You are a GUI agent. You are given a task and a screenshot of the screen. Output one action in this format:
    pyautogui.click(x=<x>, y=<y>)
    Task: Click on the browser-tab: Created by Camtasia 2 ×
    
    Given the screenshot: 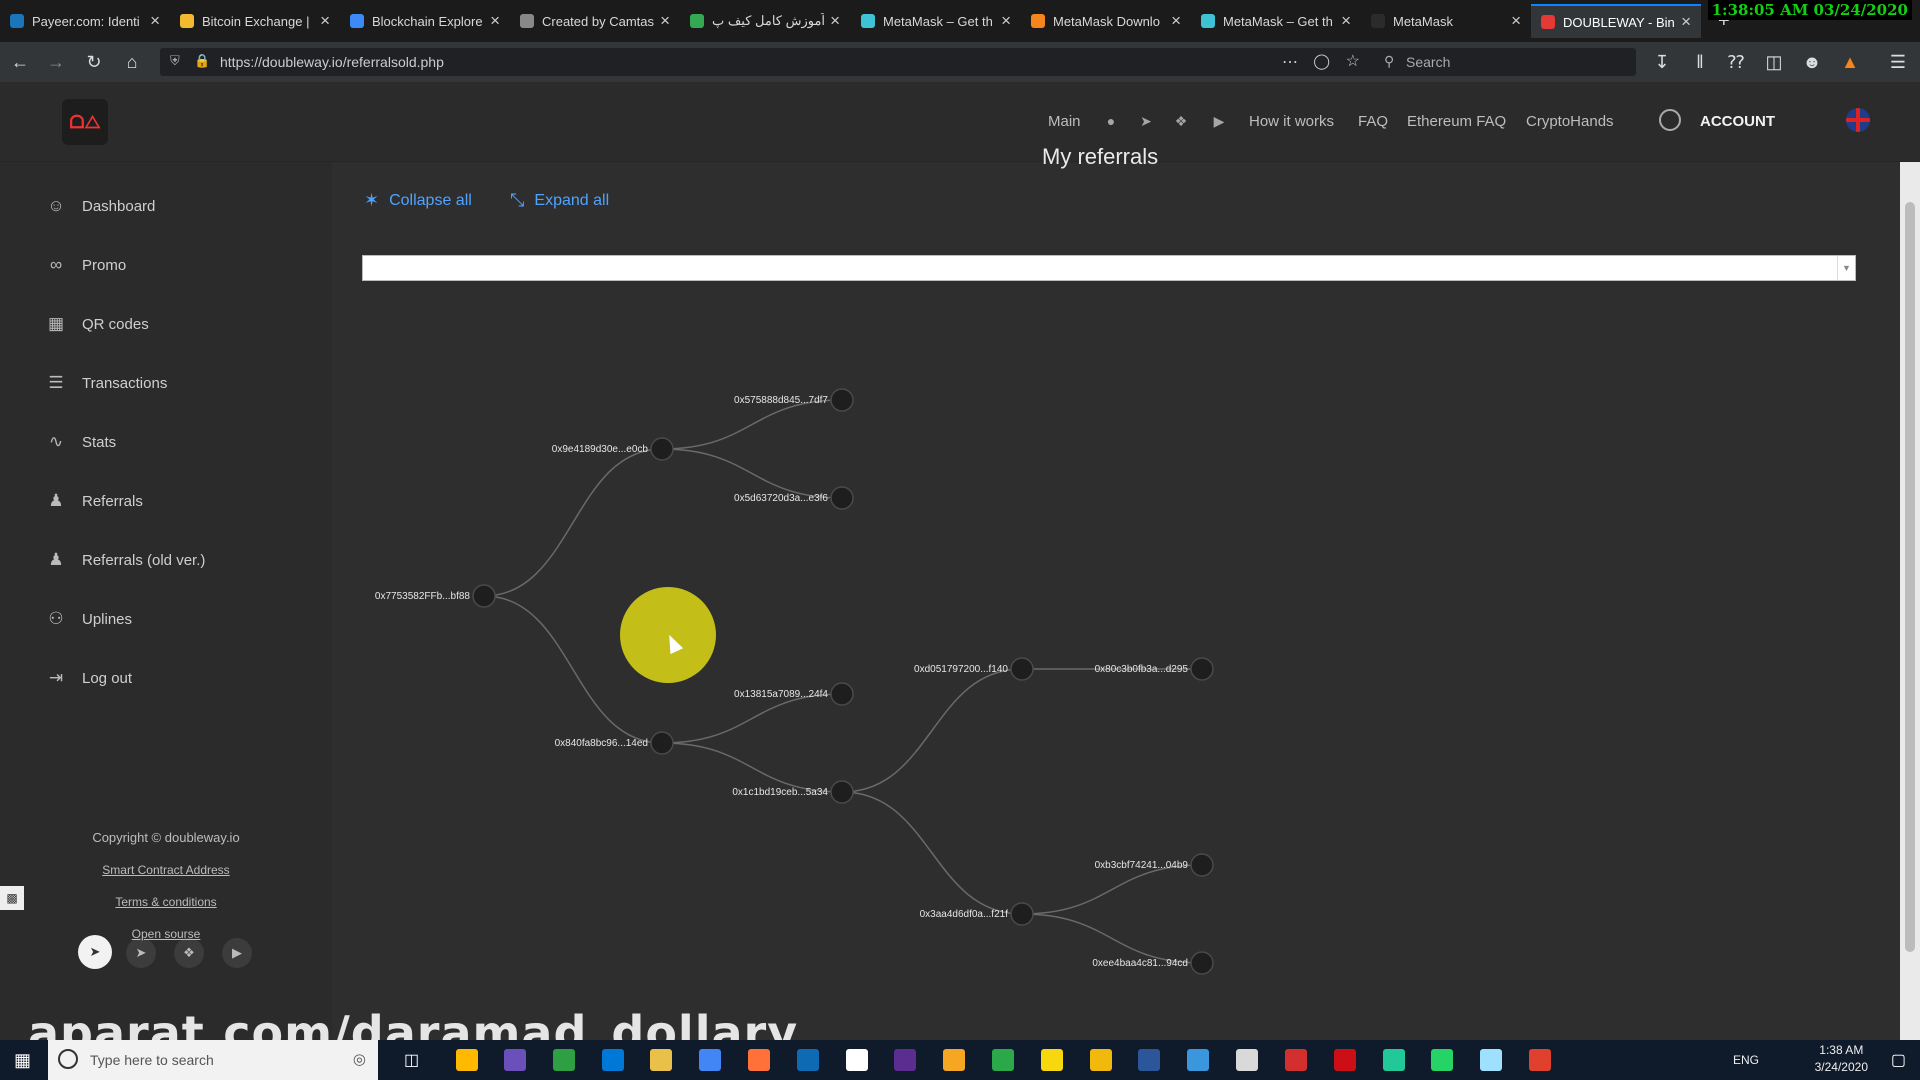 What is the action you would take?
    pyautogui.click(x=595, y=21)
    